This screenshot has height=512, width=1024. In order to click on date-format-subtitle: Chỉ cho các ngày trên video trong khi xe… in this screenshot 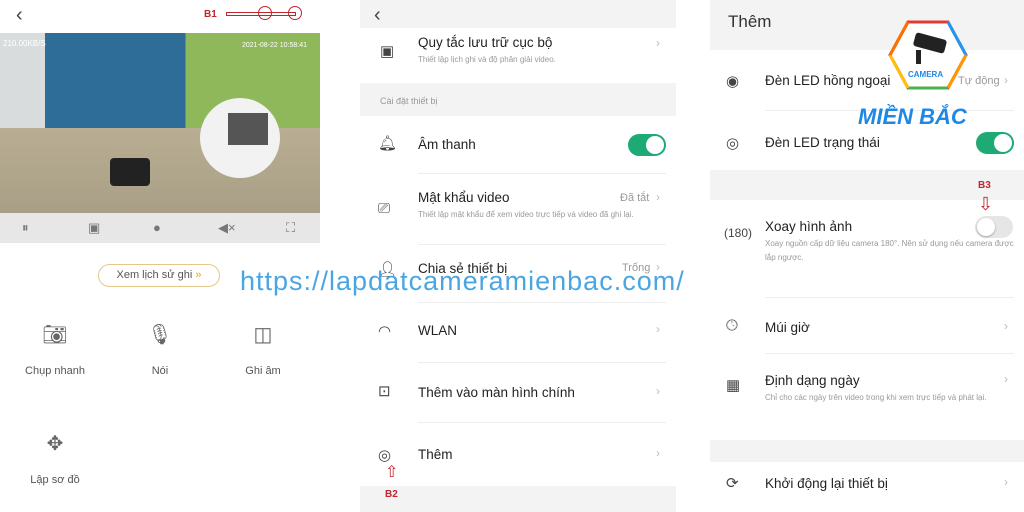, I will do `click(876, 397)`.